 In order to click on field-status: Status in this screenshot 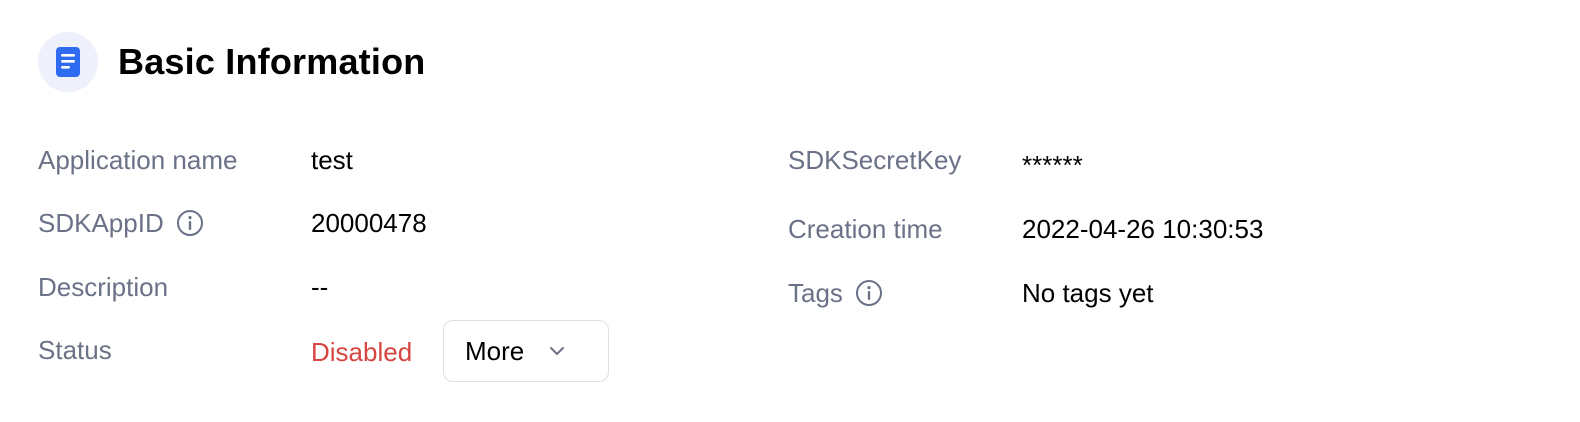, I will do `click(75, 350)`.